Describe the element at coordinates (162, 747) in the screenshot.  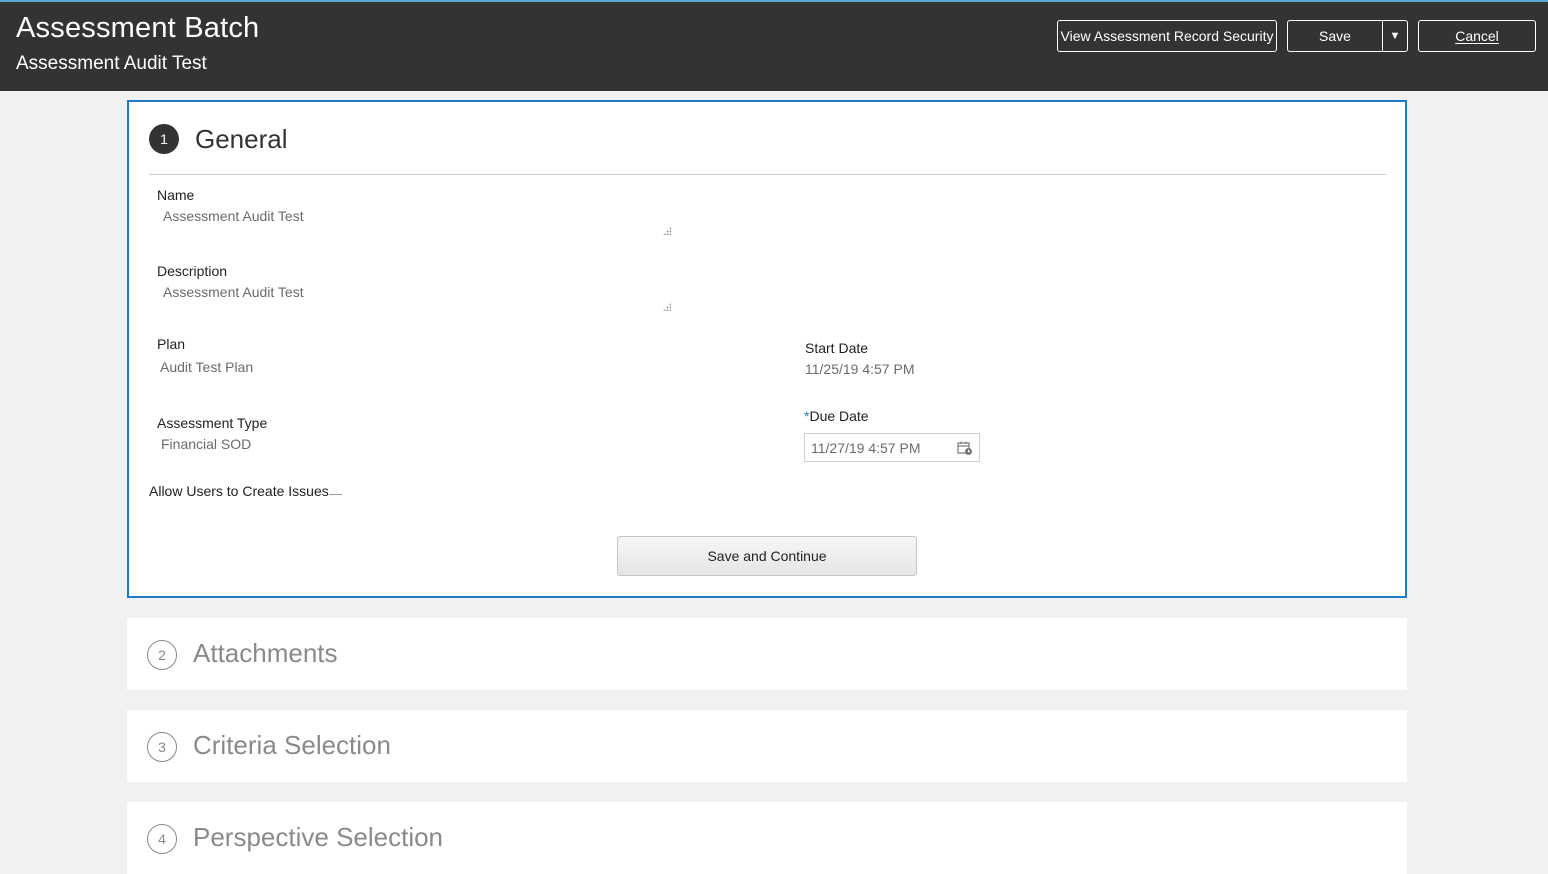
I see `step-number-badge: 3` at that location.